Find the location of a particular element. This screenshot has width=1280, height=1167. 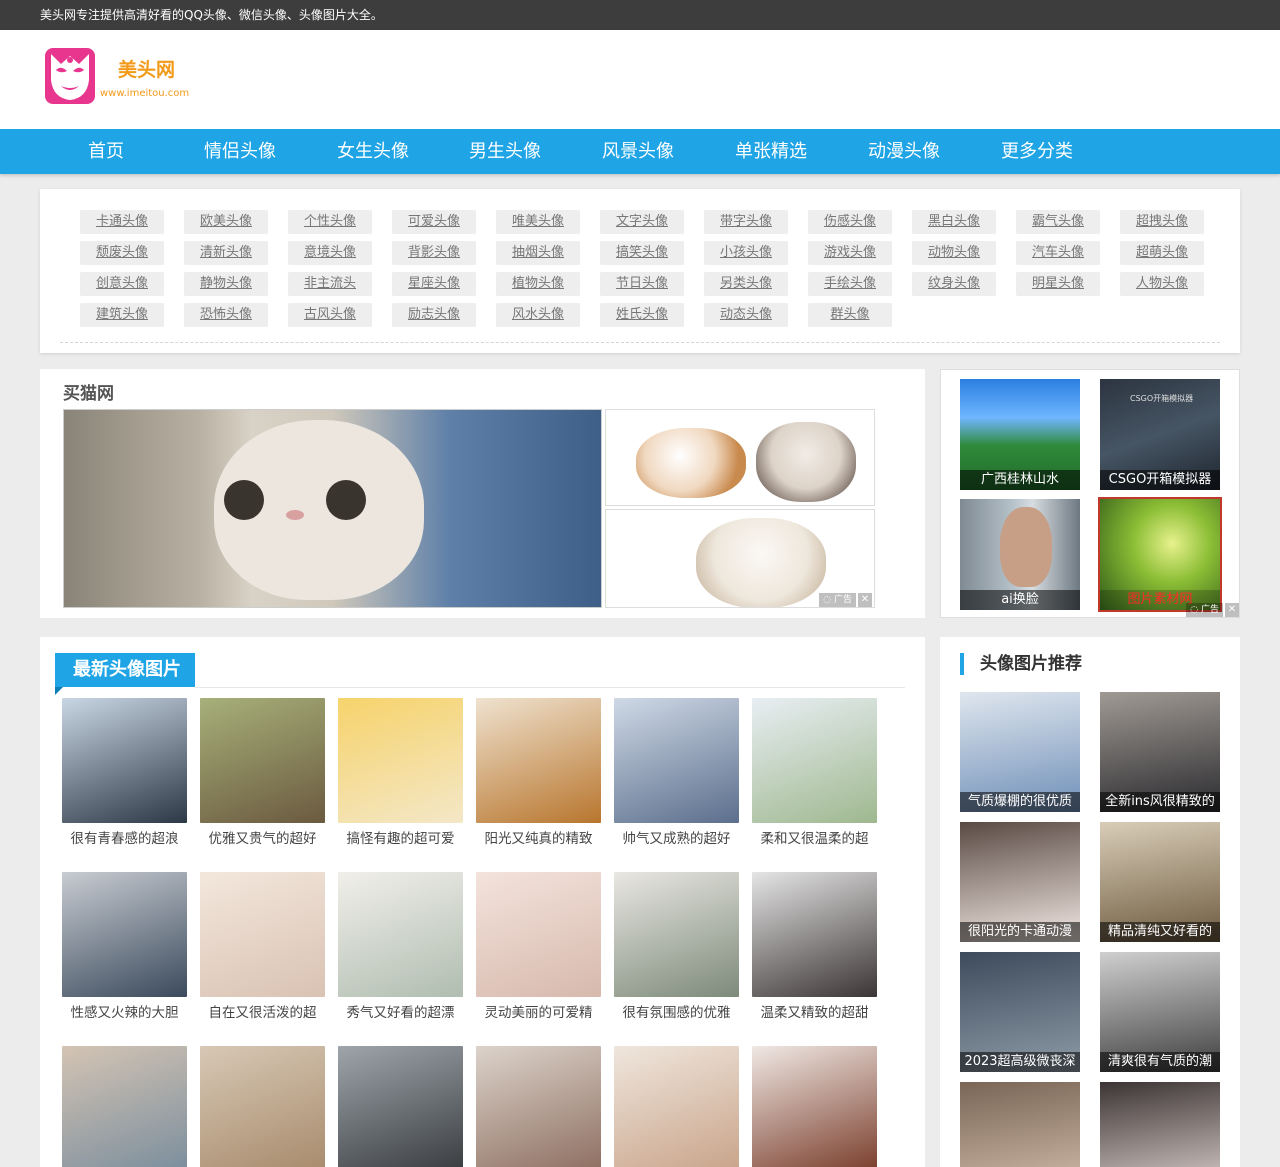

category-tag: 汽车头像 is located at coordinates (1058, 253).